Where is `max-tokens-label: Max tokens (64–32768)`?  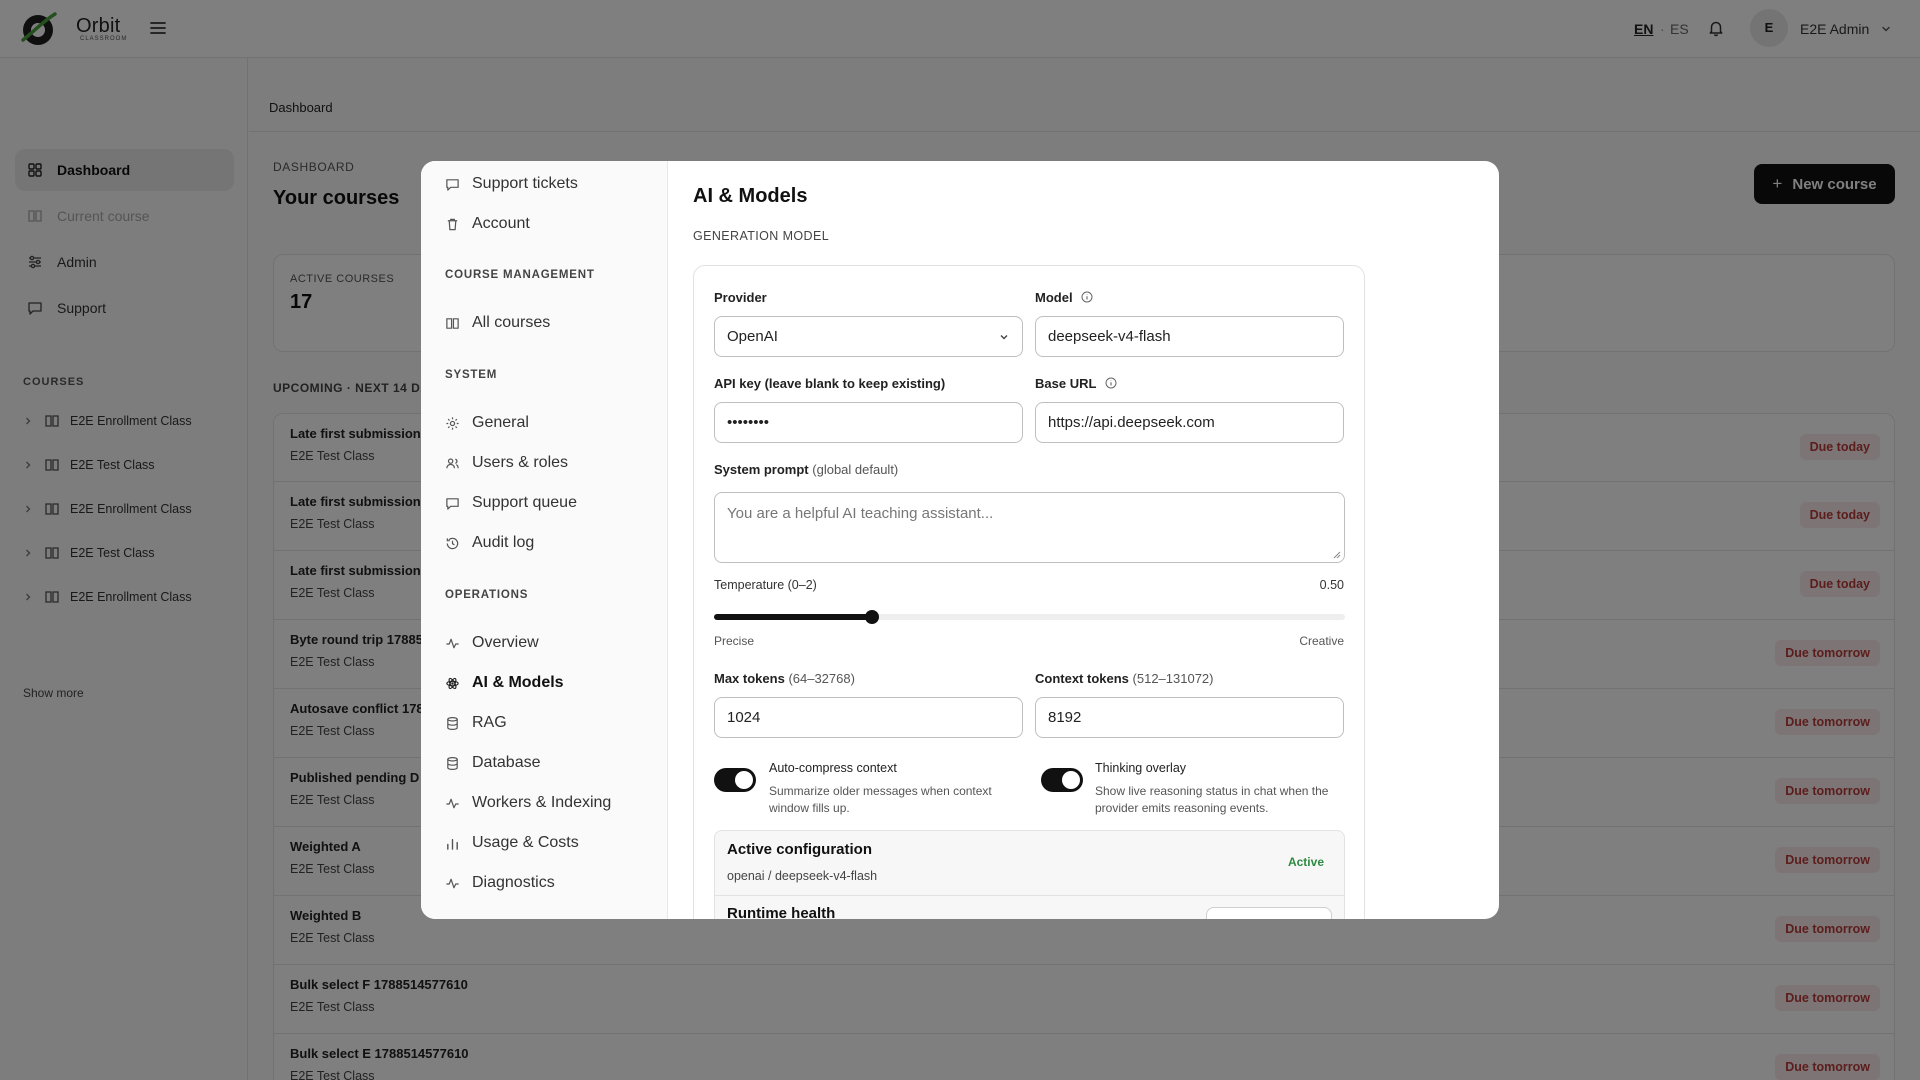
max-tokens-label: Max tokens (64–32768) is located at coordinates (784, 678).